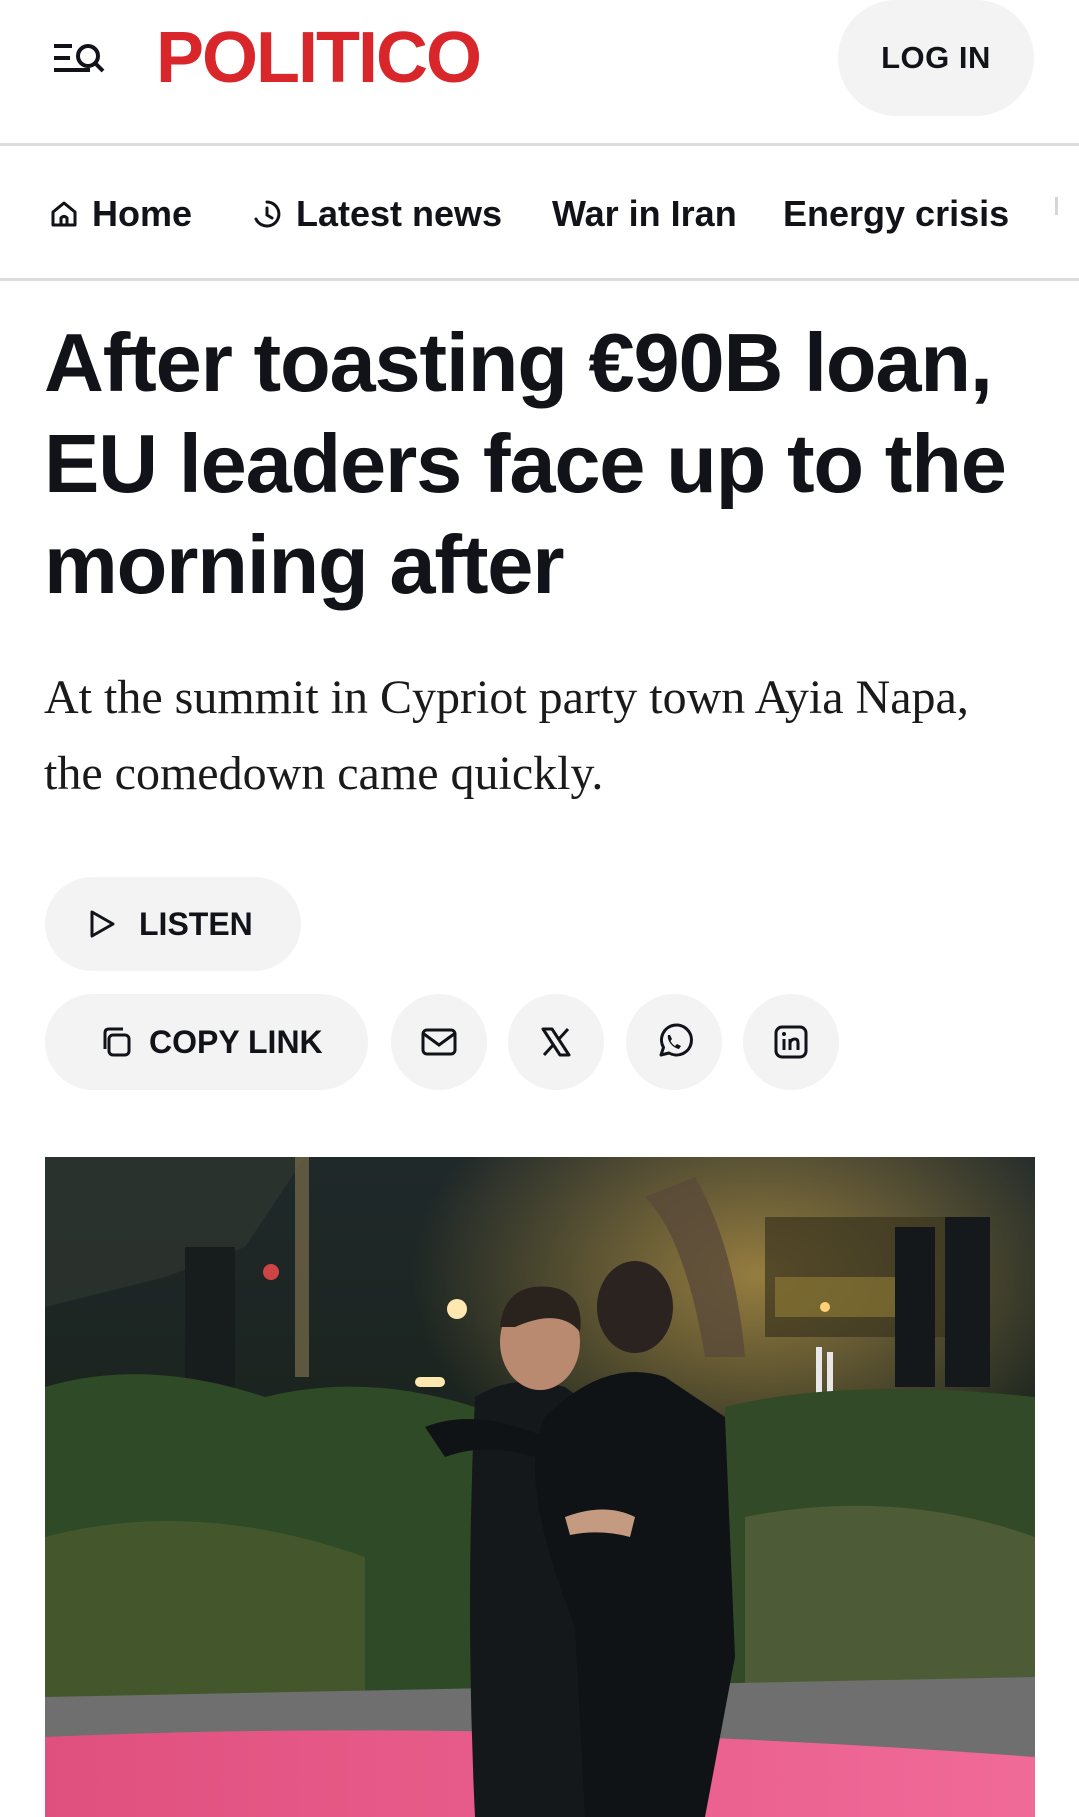  I want to click on share-email-button, so click(439, 1042).